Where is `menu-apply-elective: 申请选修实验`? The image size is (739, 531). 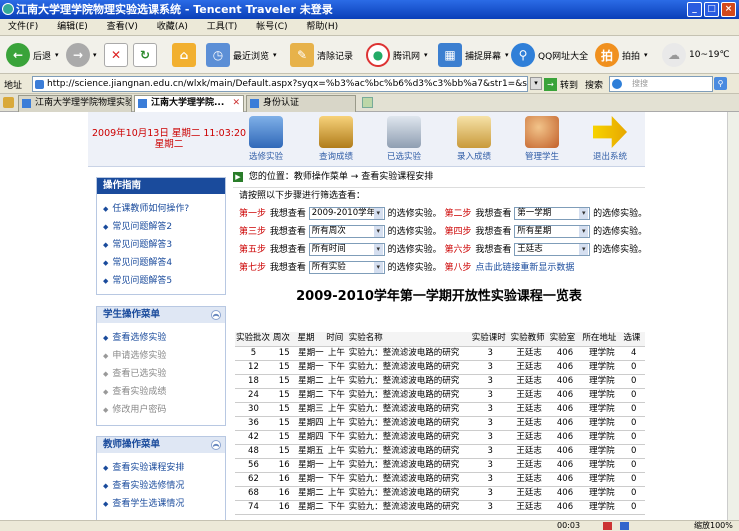 menu-apply-elective: 申请选修实验 is located at coordinates (161, 356).